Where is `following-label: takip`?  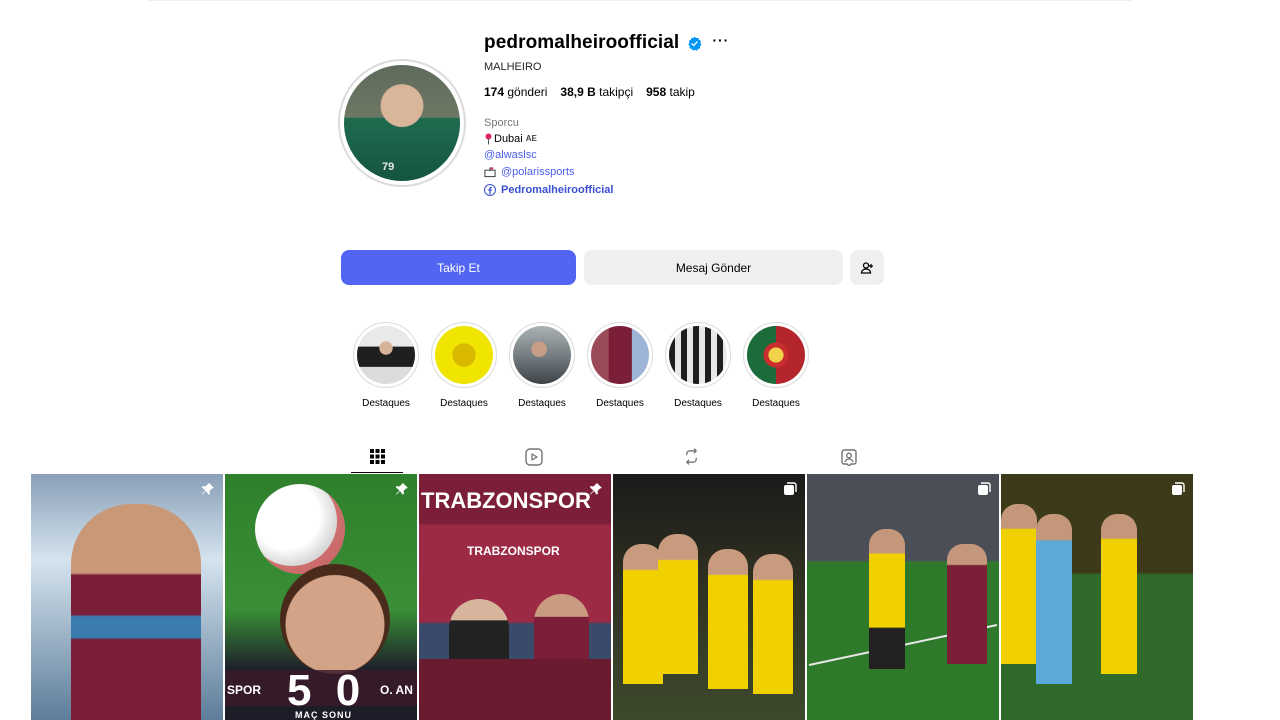
following-label: takip is located at coordinates (682, 92).